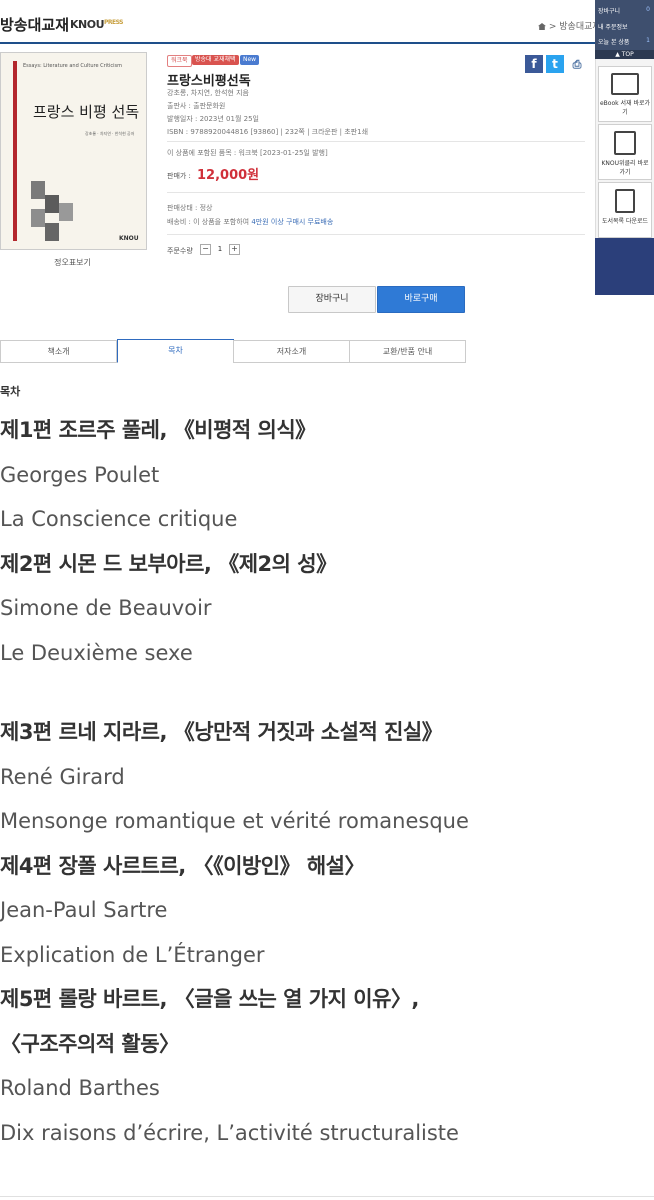 Image resolution: width=654 pixels, height=1200 pixels. What do you see at coordinates (119, 519) in the screenshot?
I see `toc-work: La Conscience critique` at bounding box center [119, 519].